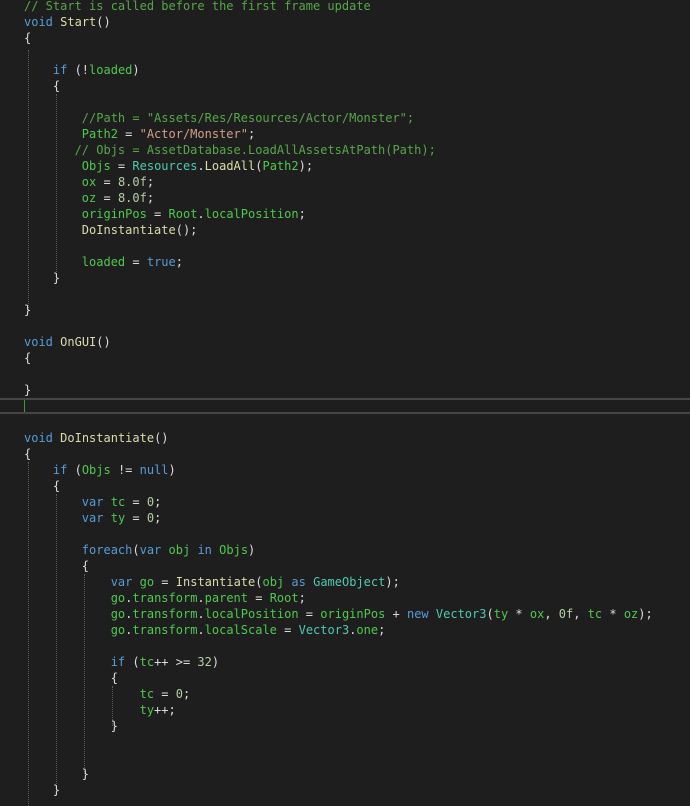 The height and width of the screenshot is (806, 690). I want to click on code-line: Path2 = "Actor/Monster";, so click(139, 134).